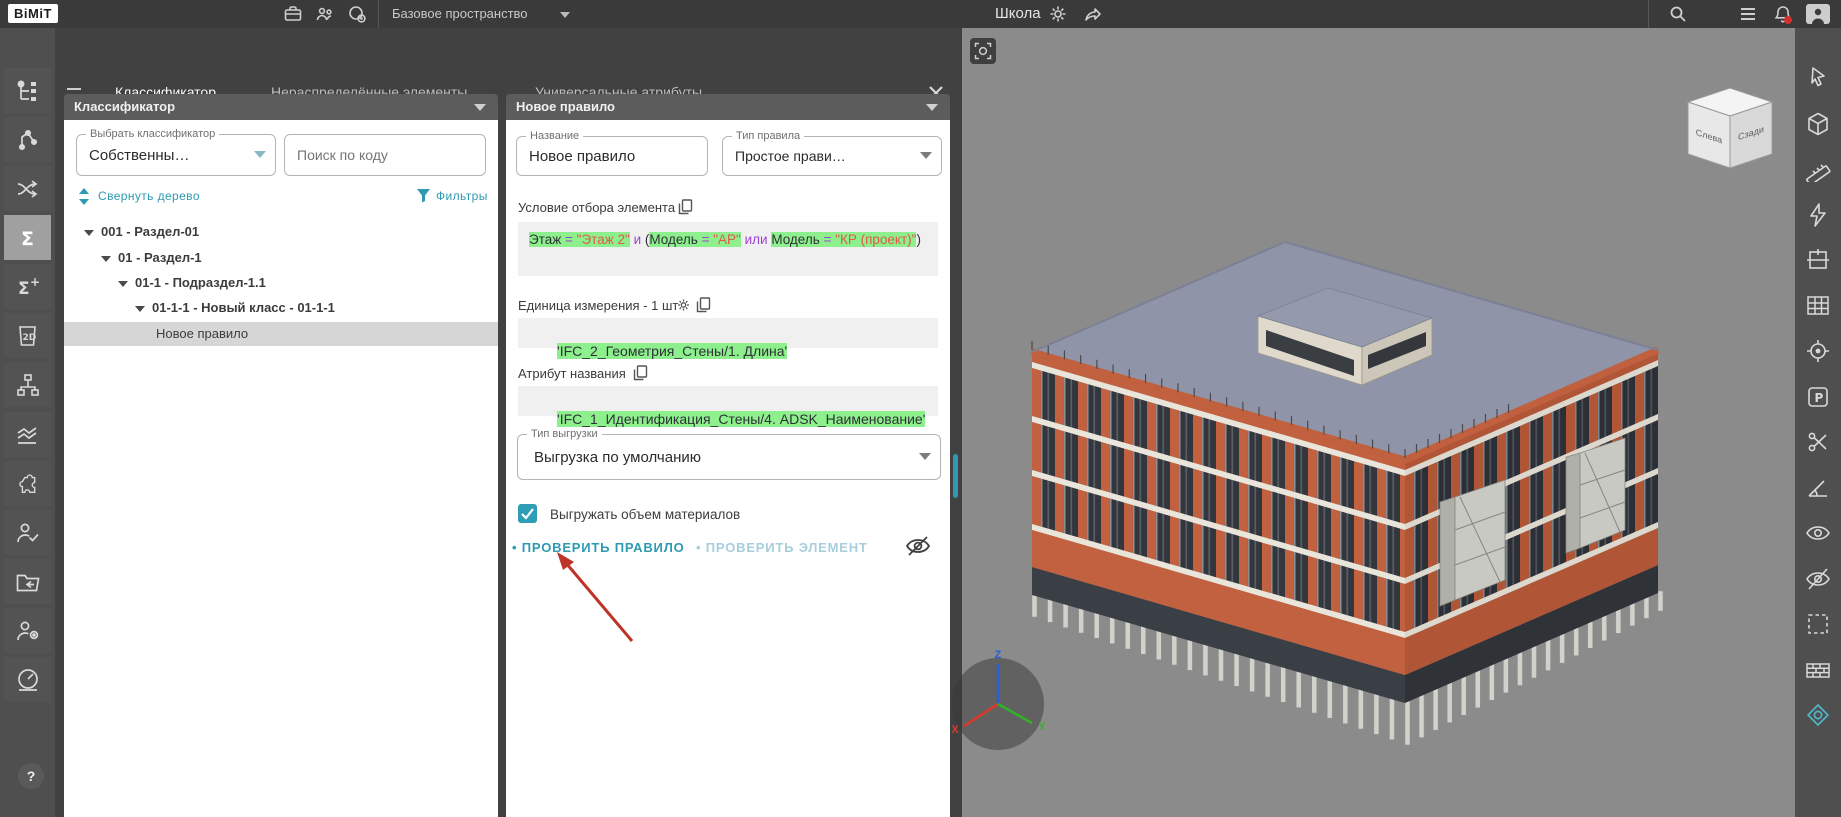 The image size is (1841, 817). What do you see at coordinates (378, 155) in the screenshot?
I see `search-input` at bounding box center [378, 155].